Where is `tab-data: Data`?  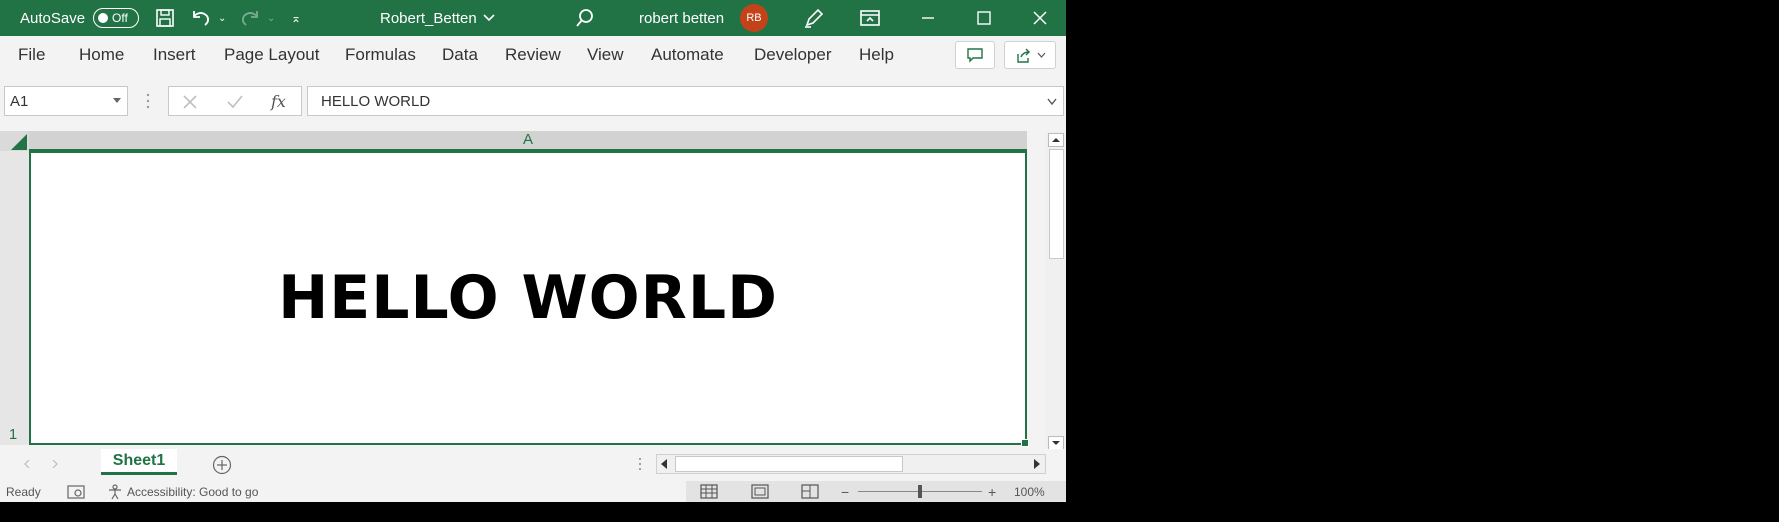 tab-data: Data is located at coordinates (460, 55).